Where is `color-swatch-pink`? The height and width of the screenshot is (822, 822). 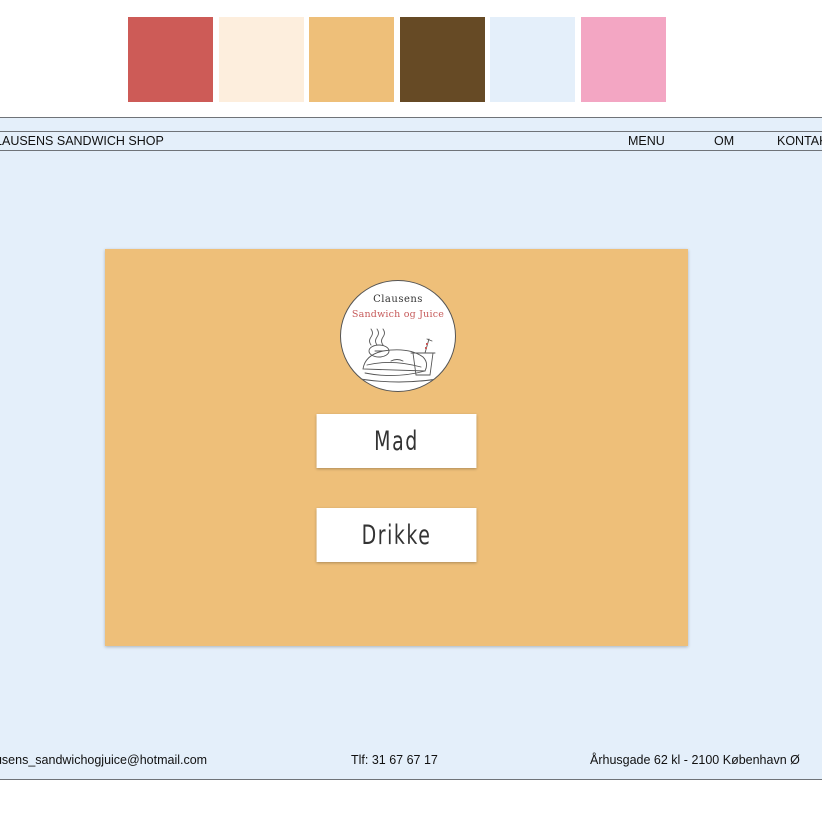 color-swatch-pink is located at coordinates (623, 59).